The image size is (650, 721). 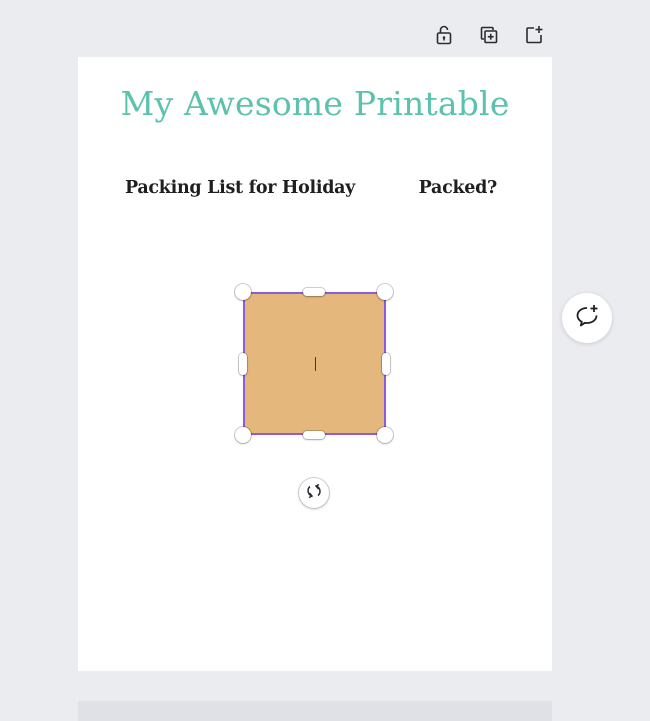 I want to click on resize-handle-bottom-left, so click(x=243, y=435).